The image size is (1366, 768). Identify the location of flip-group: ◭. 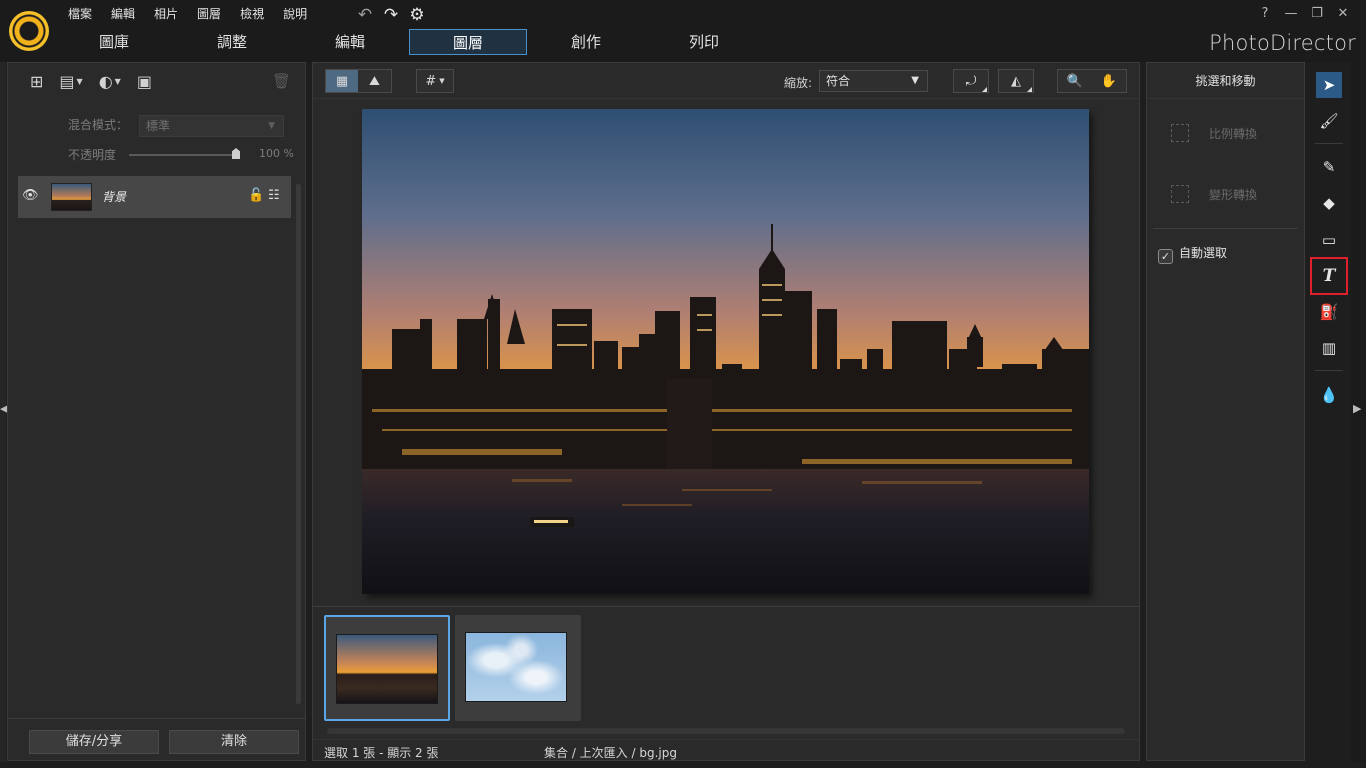
(1016, 81).